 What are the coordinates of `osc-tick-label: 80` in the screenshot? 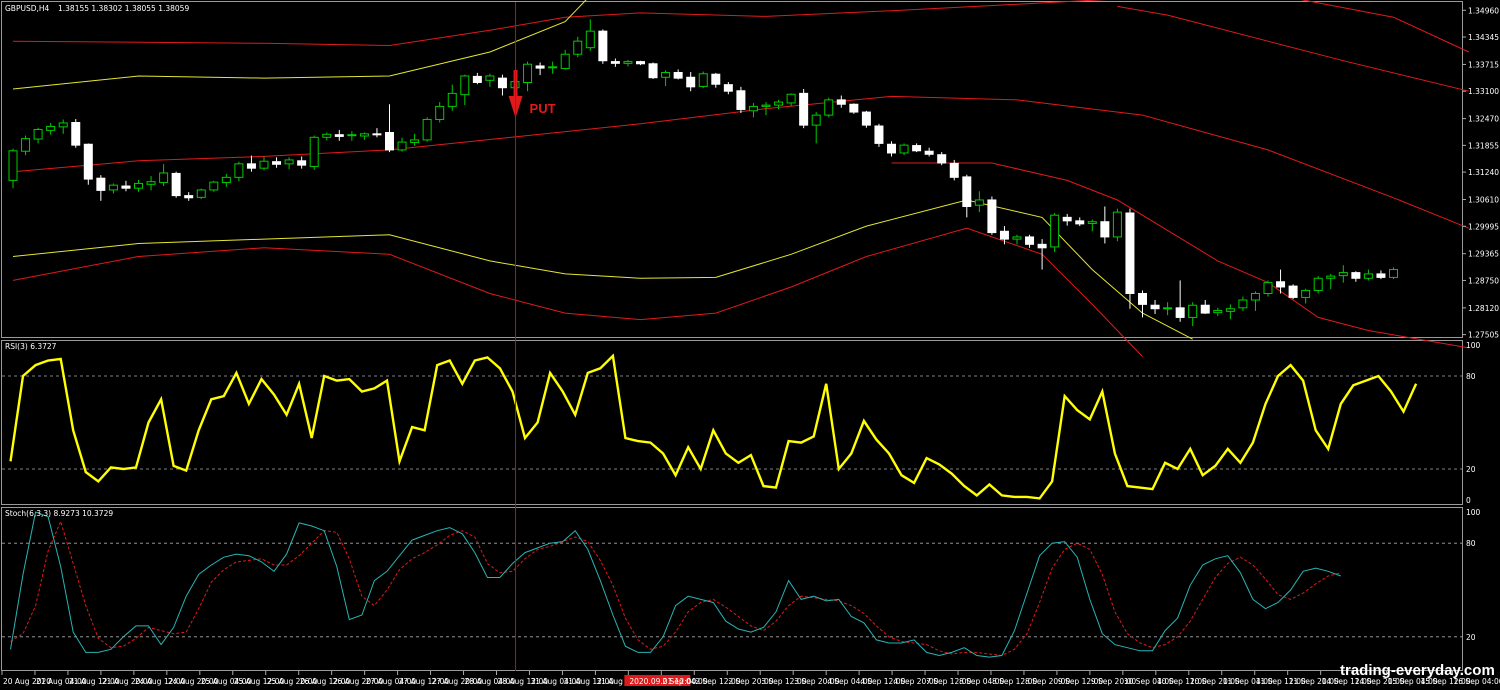 It's located at (1471, 376).